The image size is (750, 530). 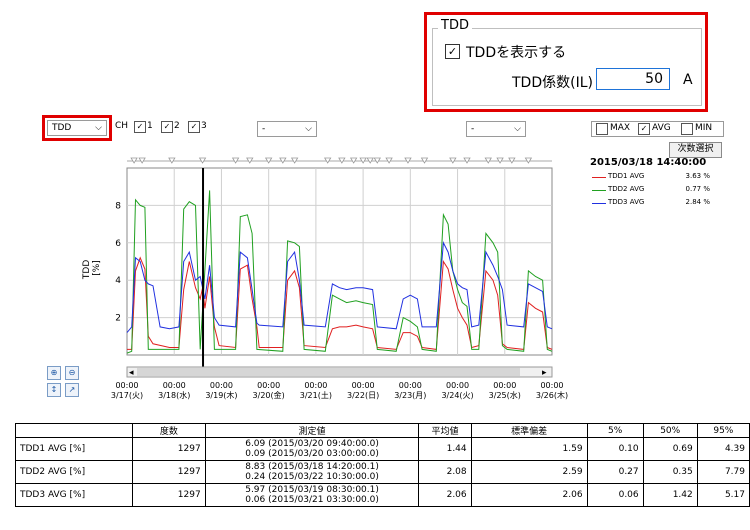 I want to click on legend-swatch-tdd1, so click(x=599, y=177).